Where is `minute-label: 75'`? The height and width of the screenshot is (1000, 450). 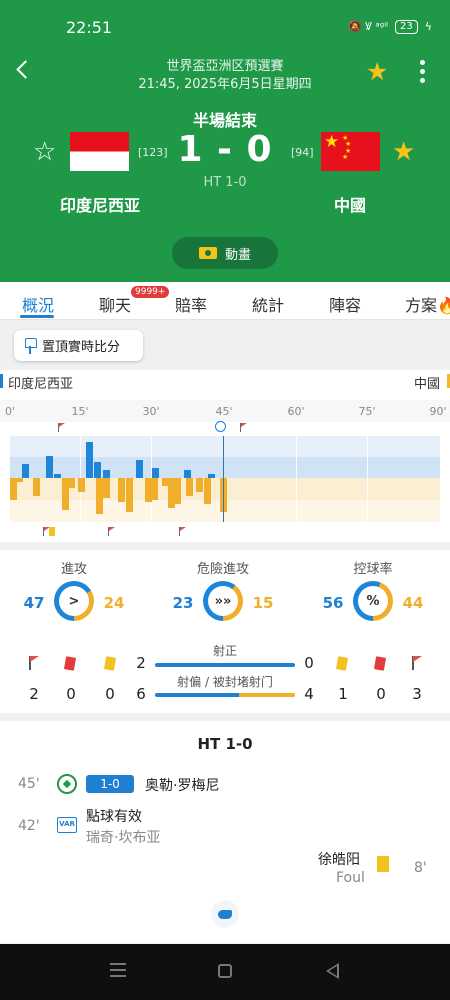 minute-label: 75' is located at coordinates (367, 411).